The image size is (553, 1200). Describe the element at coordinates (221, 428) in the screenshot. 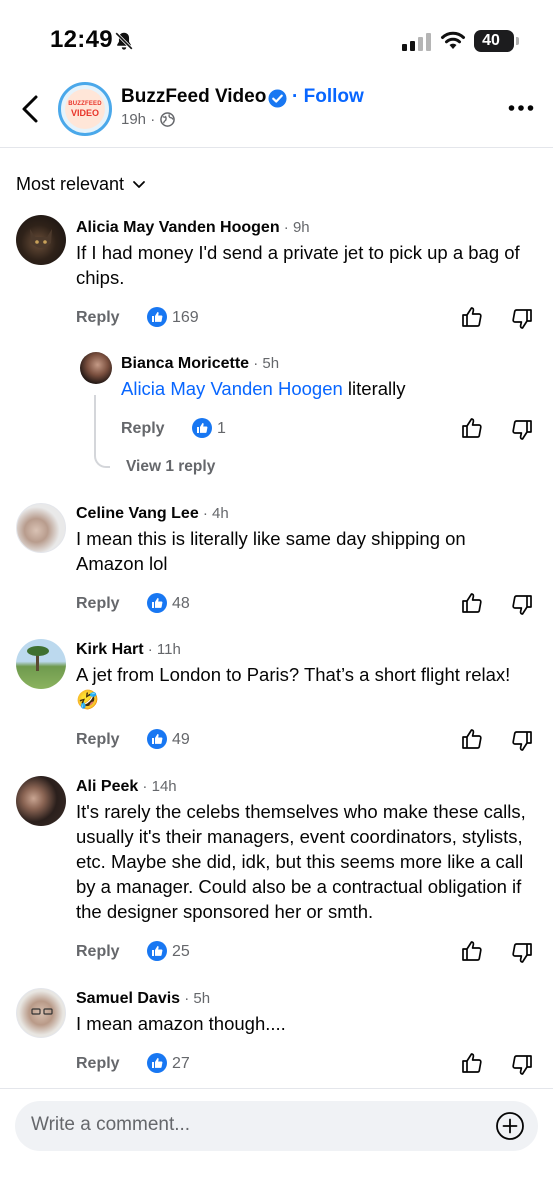

I see `like-count: 1` at that location.